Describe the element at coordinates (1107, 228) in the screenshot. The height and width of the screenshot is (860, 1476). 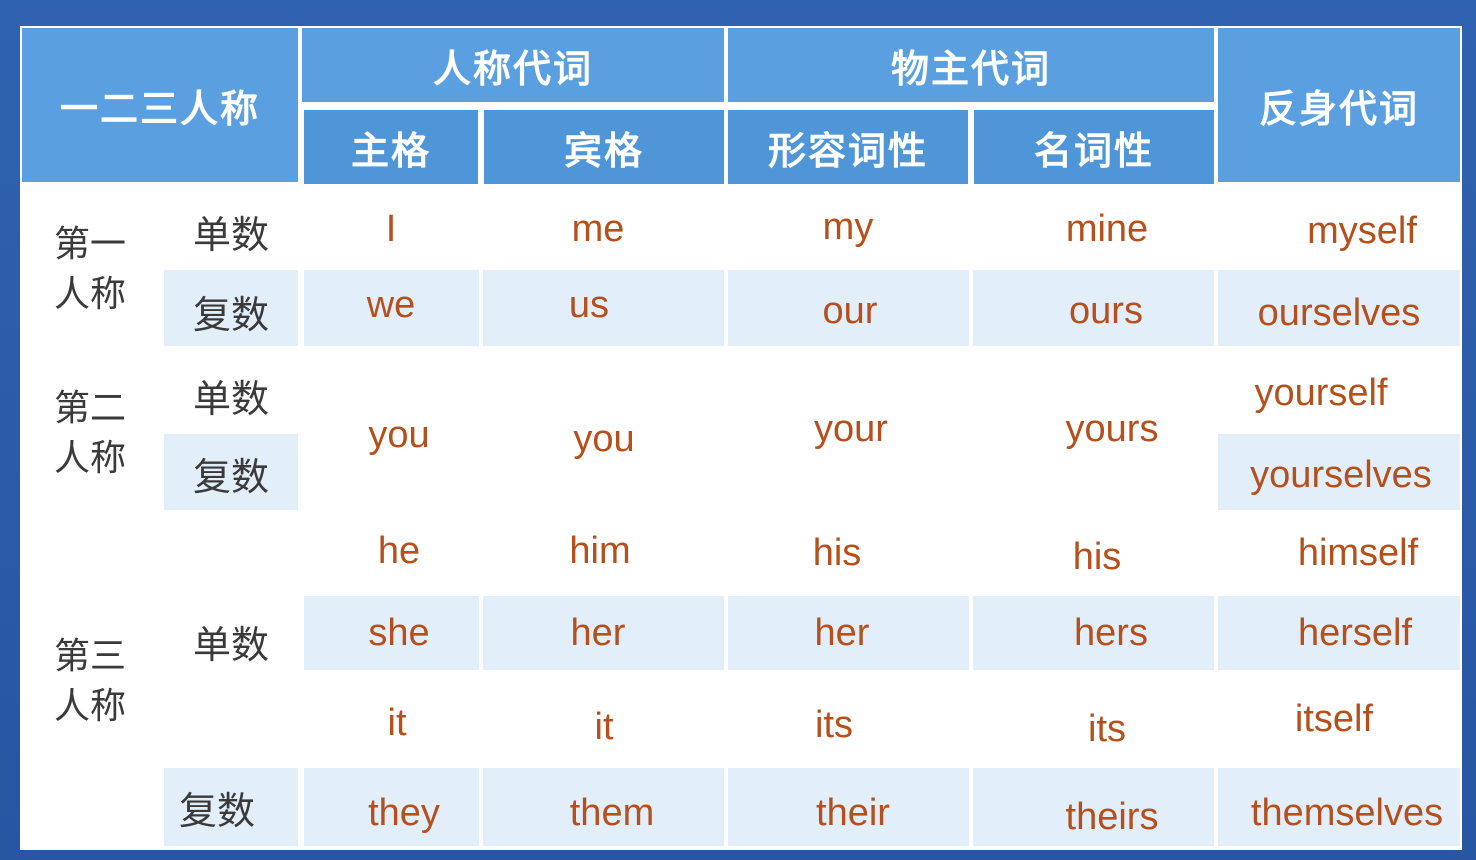
I see `word-nominal: mine` at that location.